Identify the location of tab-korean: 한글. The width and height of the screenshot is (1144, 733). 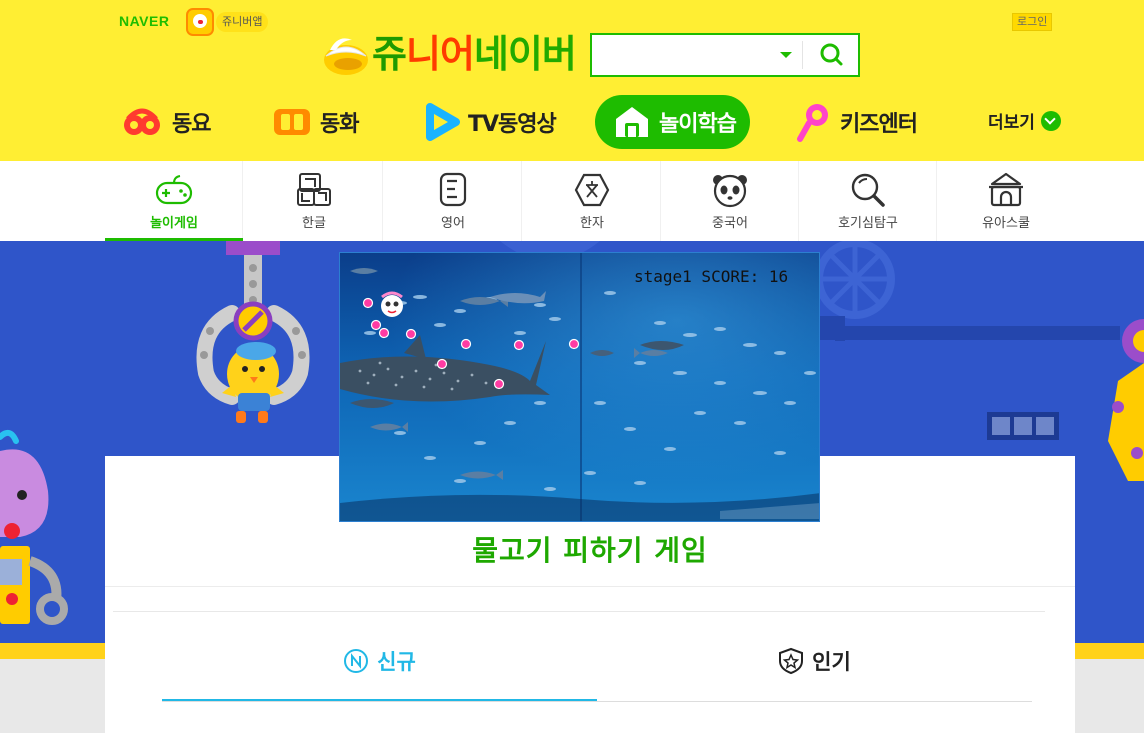
(314, 201).